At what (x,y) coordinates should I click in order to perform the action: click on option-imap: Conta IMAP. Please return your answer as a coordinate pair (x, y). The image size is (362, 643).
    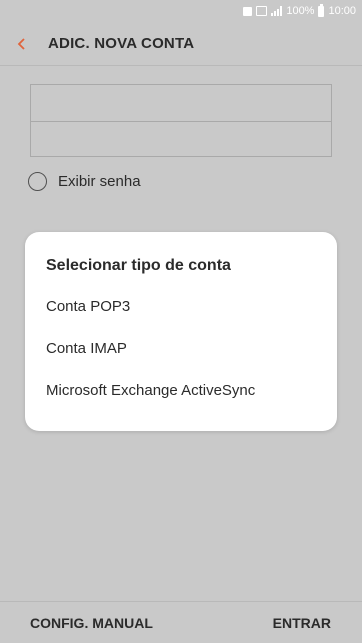
    Looking at the image, I should click on (86, 348).